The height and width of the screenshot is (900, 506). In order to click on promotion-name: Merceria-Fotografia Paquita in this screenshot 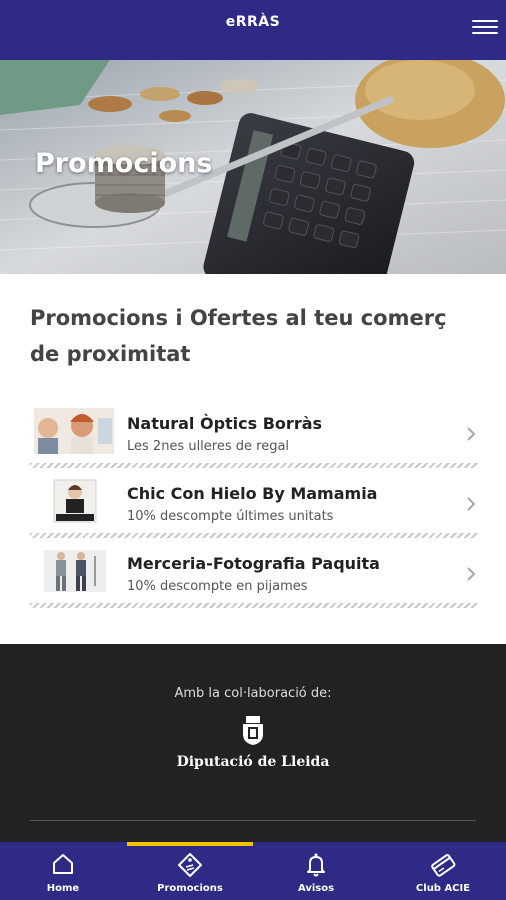, I will do `click(253, 563)`.